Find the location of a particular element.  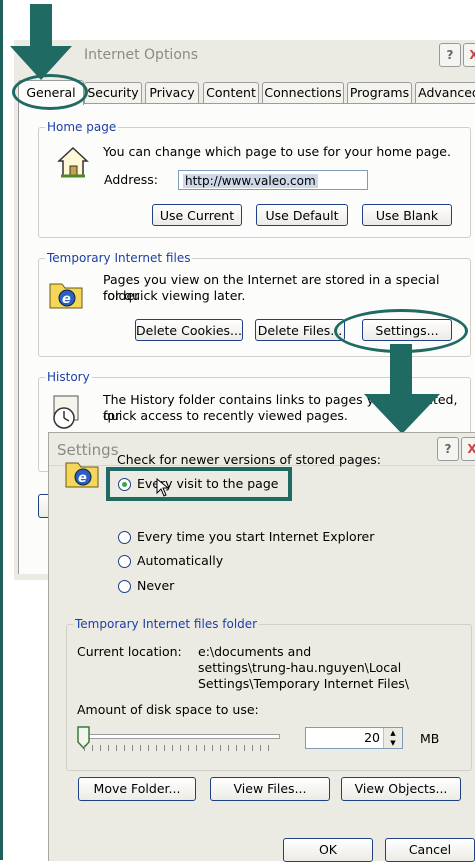

radio-every-start is located at coordinates (124, 537).